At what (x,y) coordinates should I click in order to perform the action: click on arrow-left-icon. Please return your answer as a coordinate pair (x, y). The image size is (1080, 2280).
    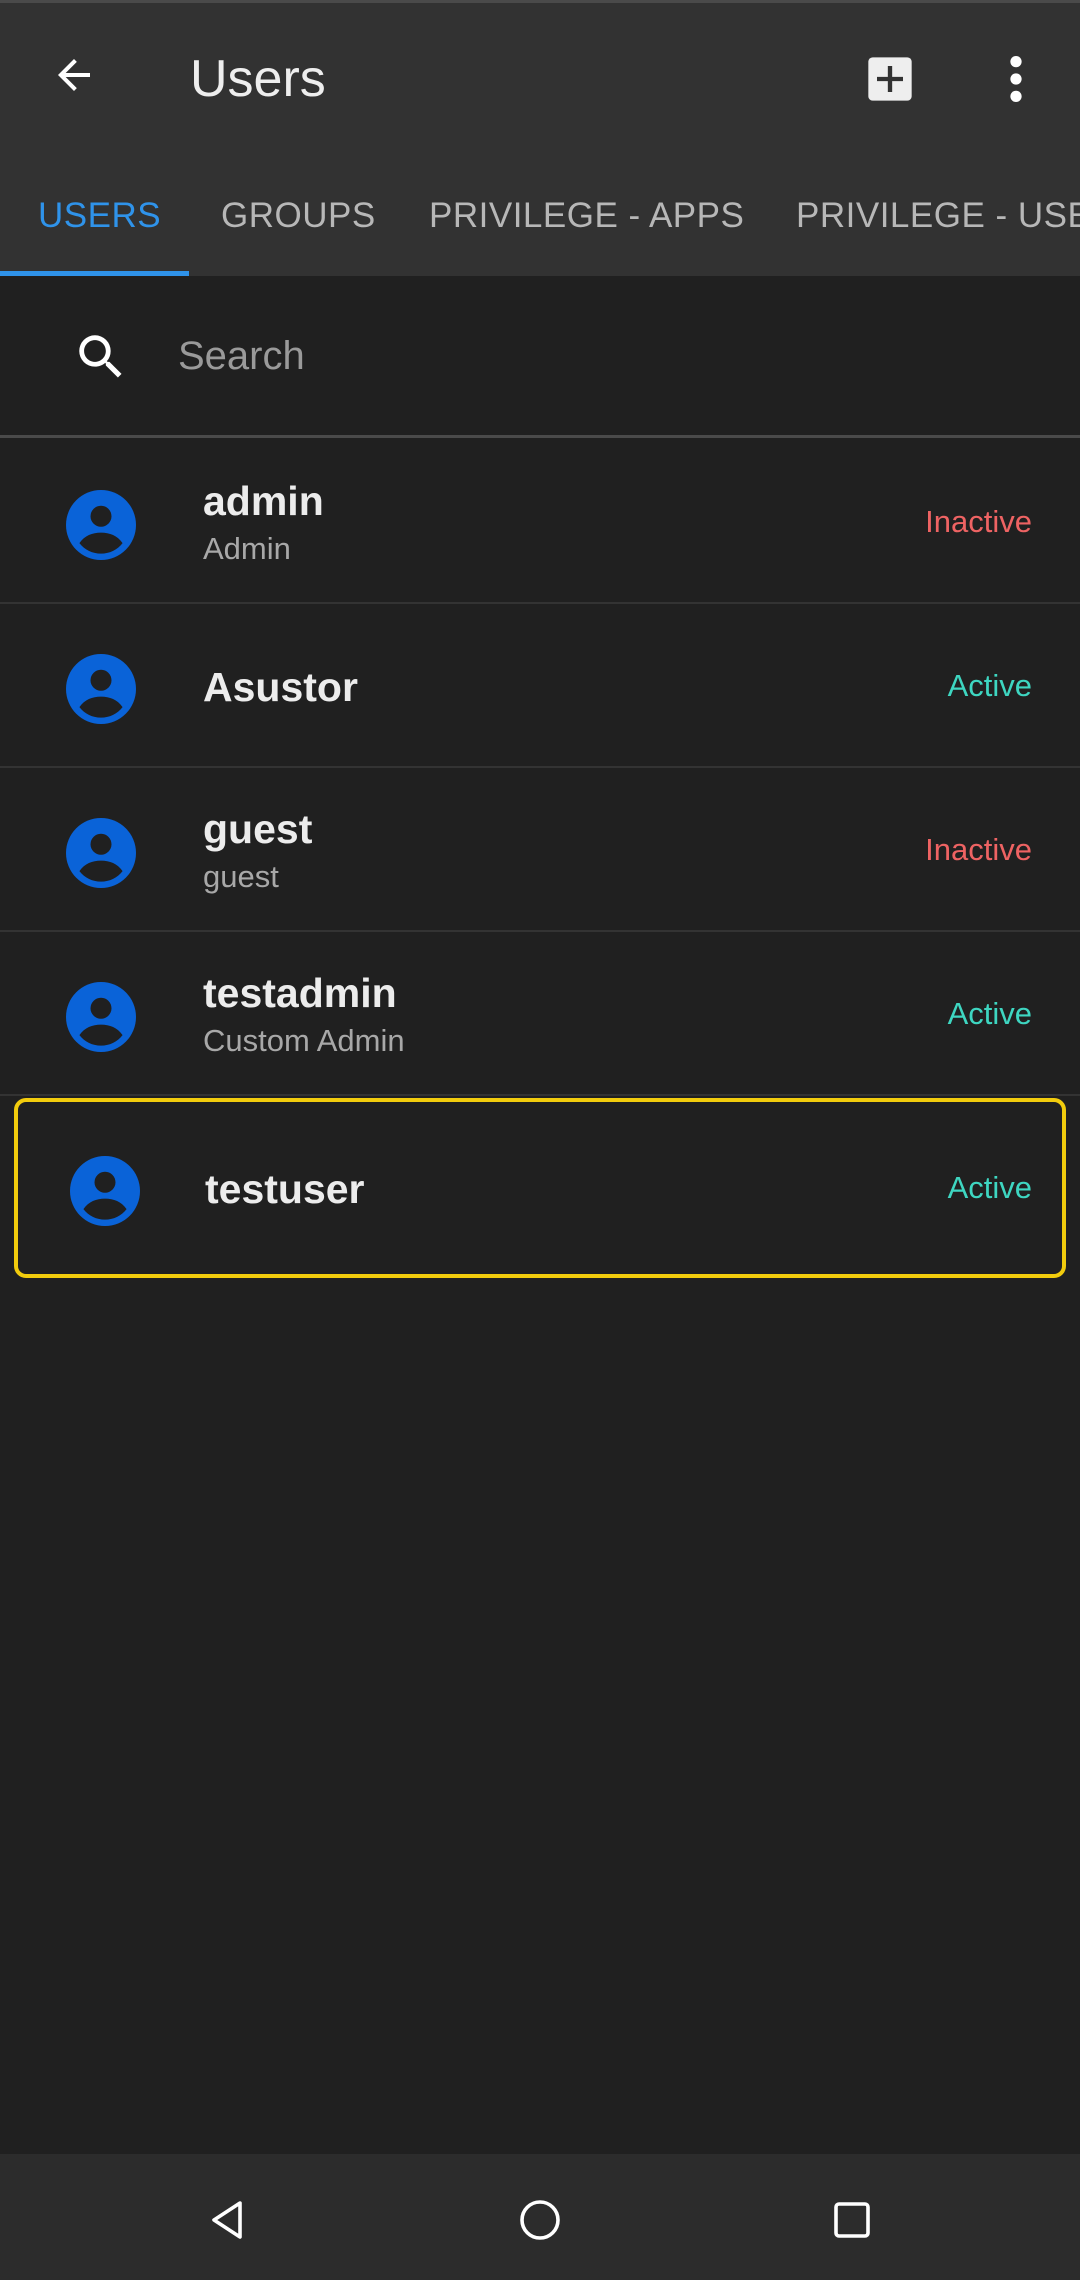
    Looking at the image, I should click on (74, 75).